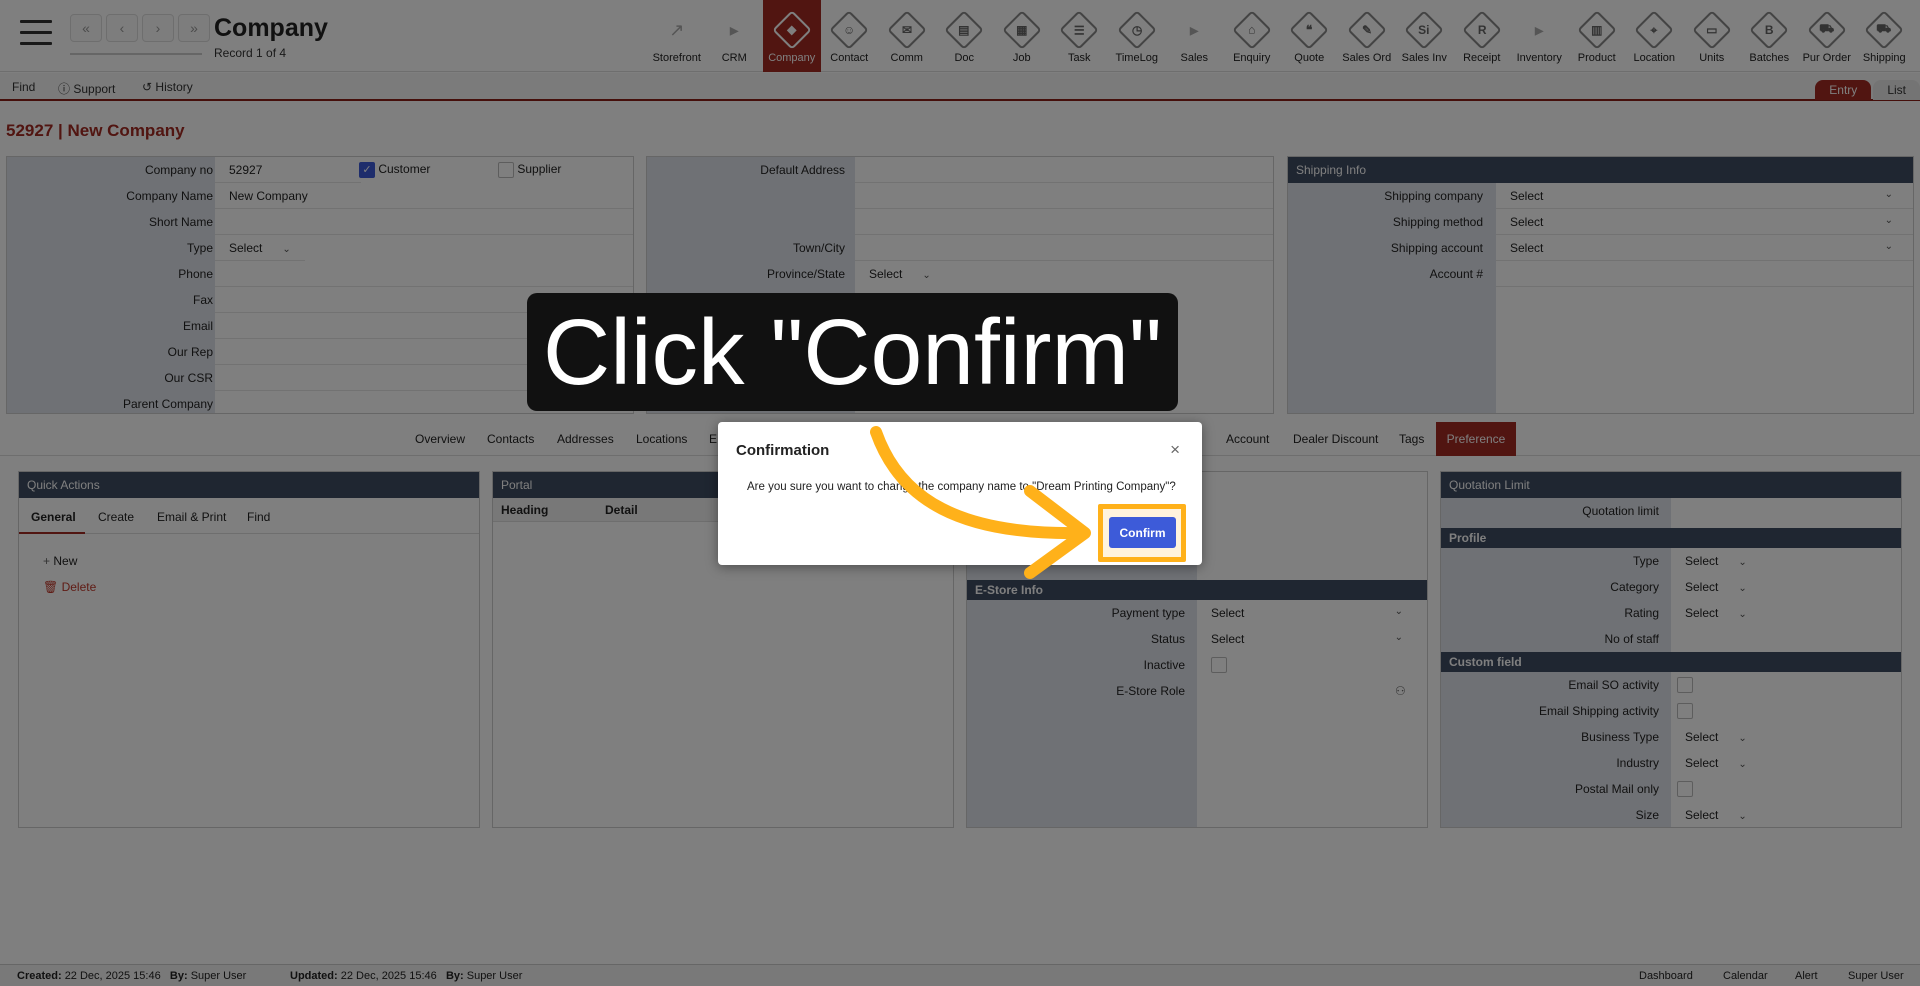  I want to click on arrow-curve, so click(978, 483).